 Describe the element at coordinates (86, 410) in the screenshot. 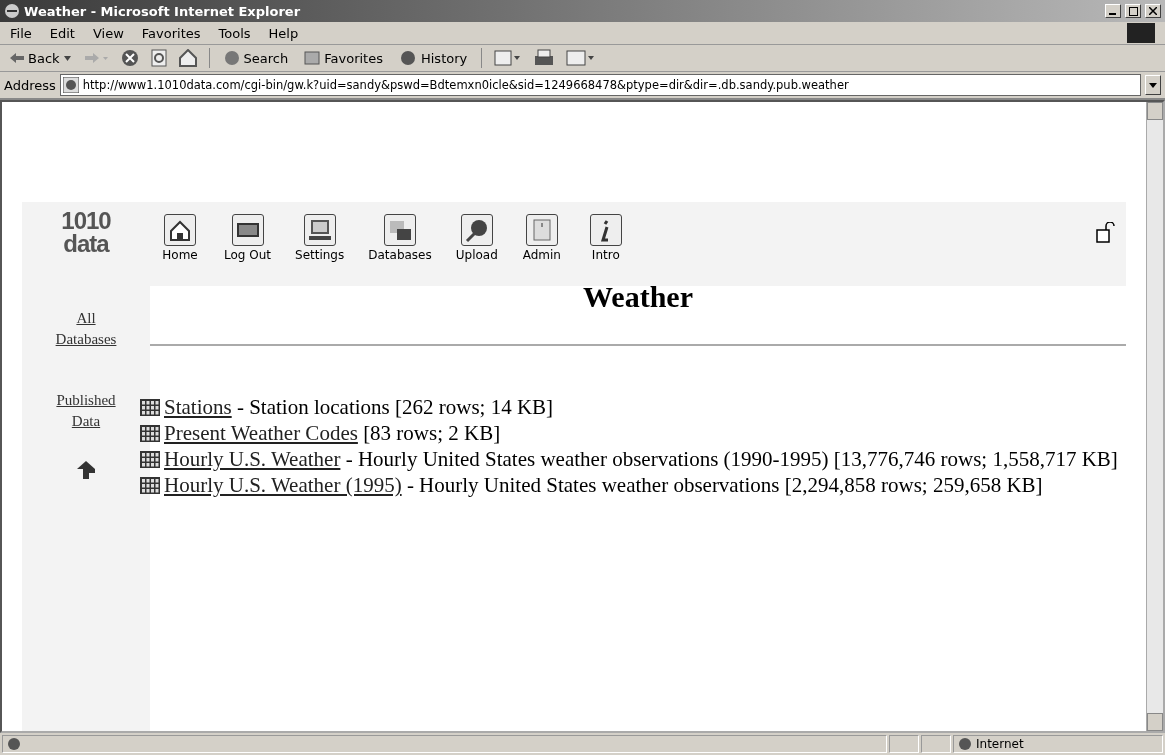

I see `sidebar-link: Published Data` at that location.